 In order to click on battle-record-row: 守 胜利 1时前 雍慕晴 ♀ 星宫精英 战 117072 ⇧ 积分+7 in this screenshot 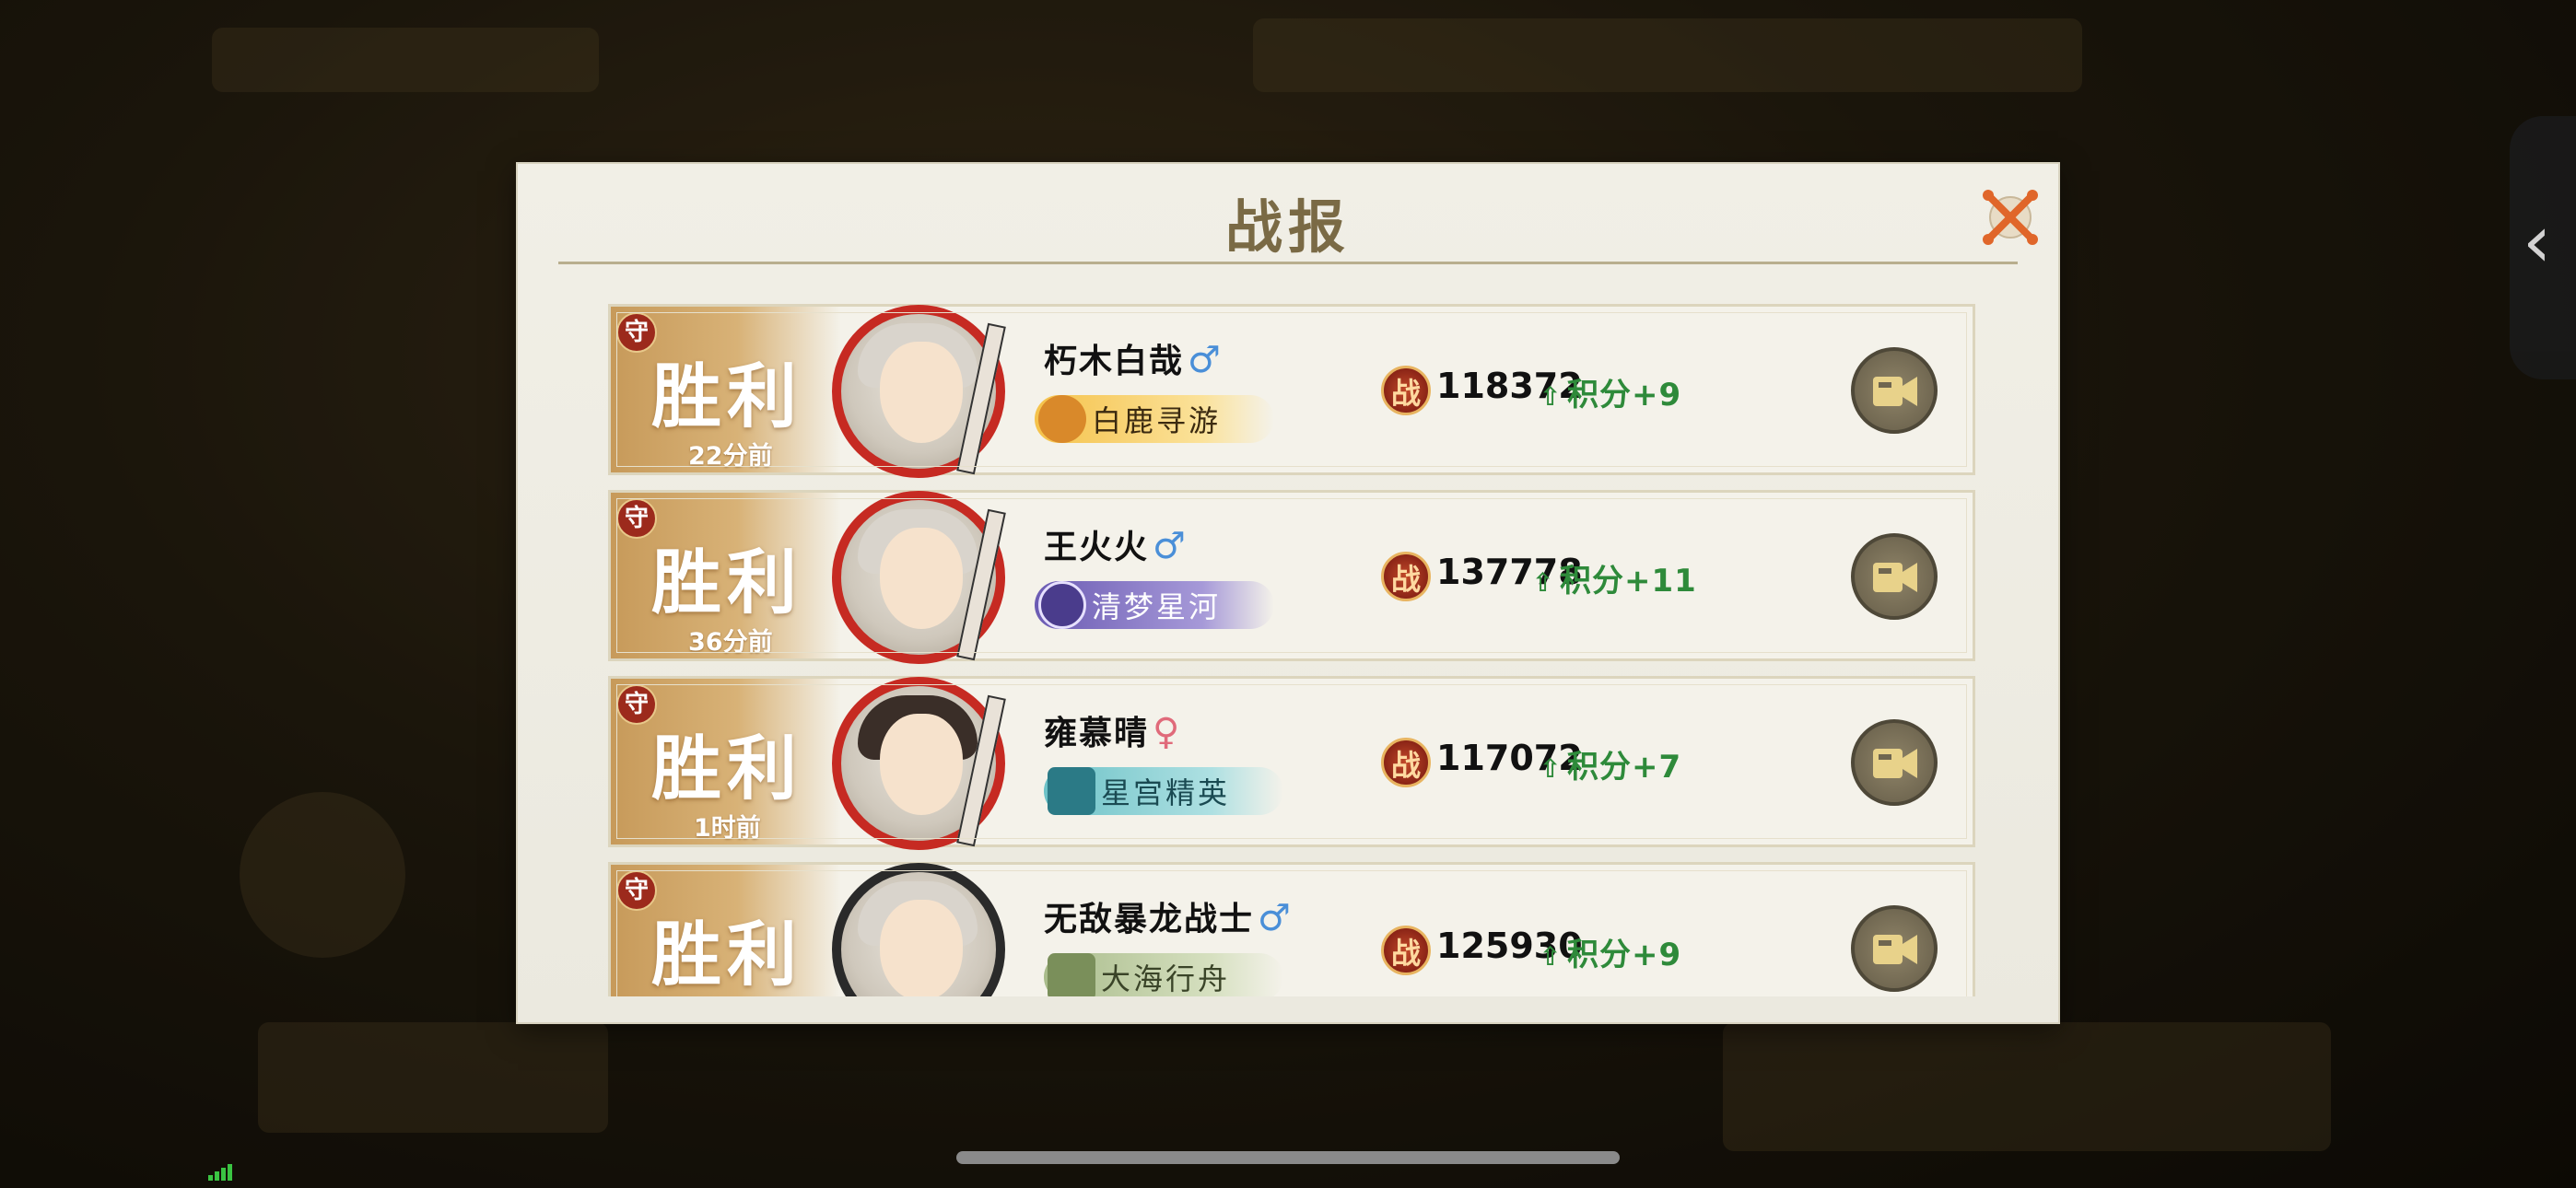, I will do `click(1291, 763)`.